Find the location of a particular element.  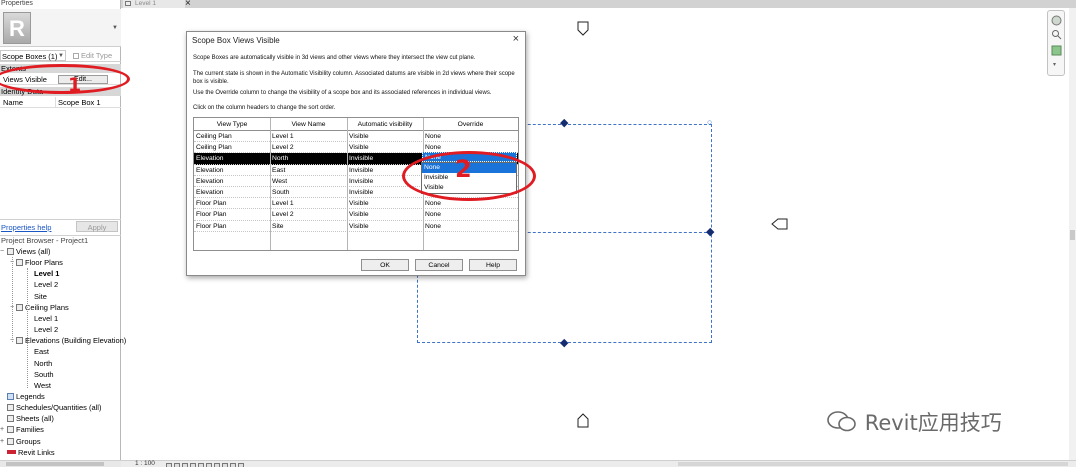

column-header-view-type: View Type is located at coordinates (232, 124).